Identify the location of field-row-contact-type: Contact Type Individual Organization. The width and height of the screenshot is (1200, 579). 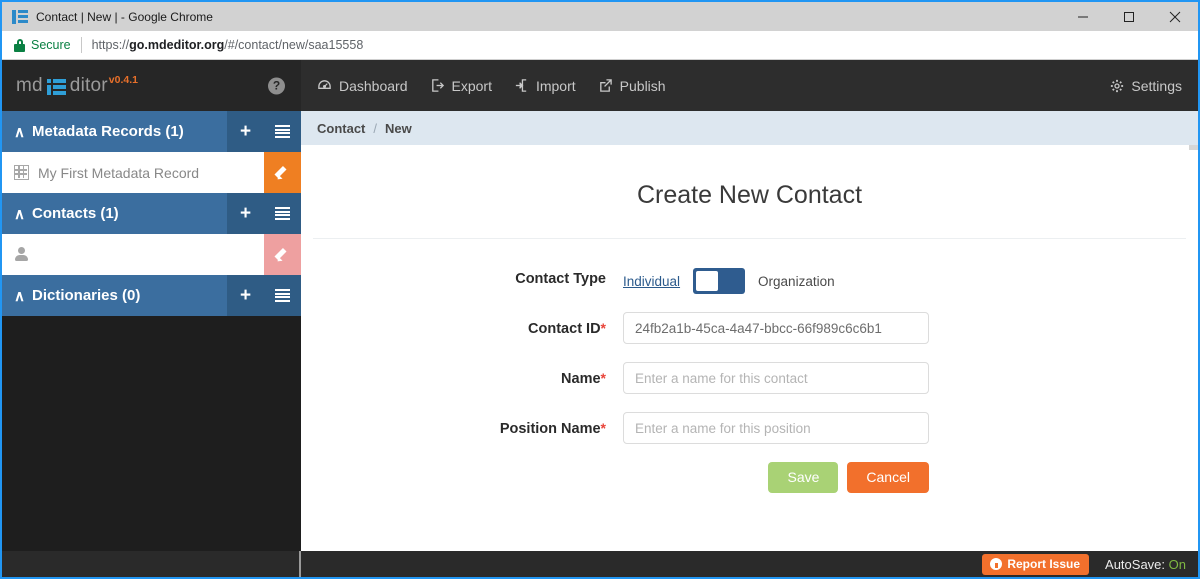
(749, 278).